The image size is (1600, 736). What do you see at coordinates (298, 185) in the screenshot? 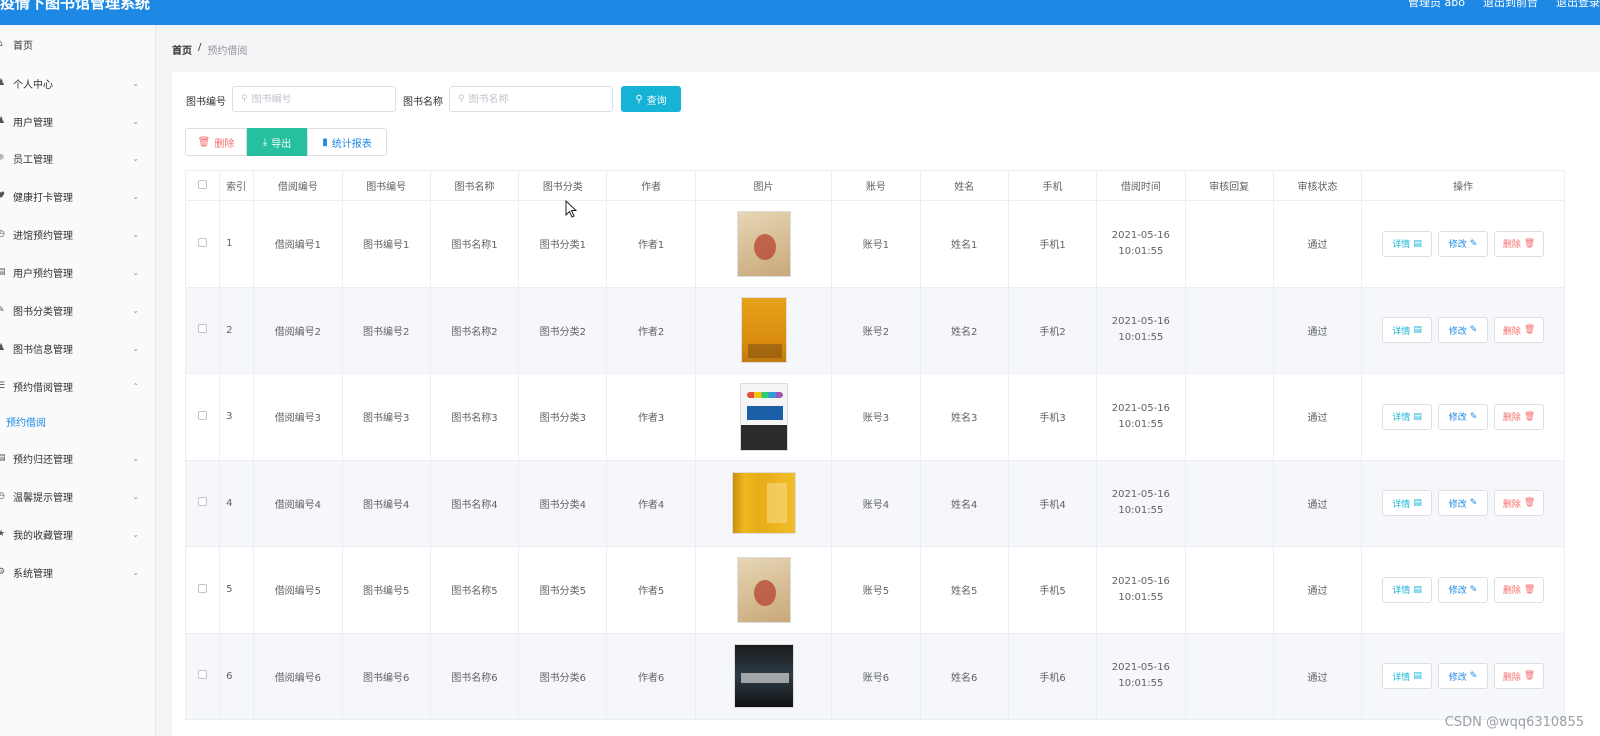
I see `column-header: 借阅编号` at bounding box center [298, 185].